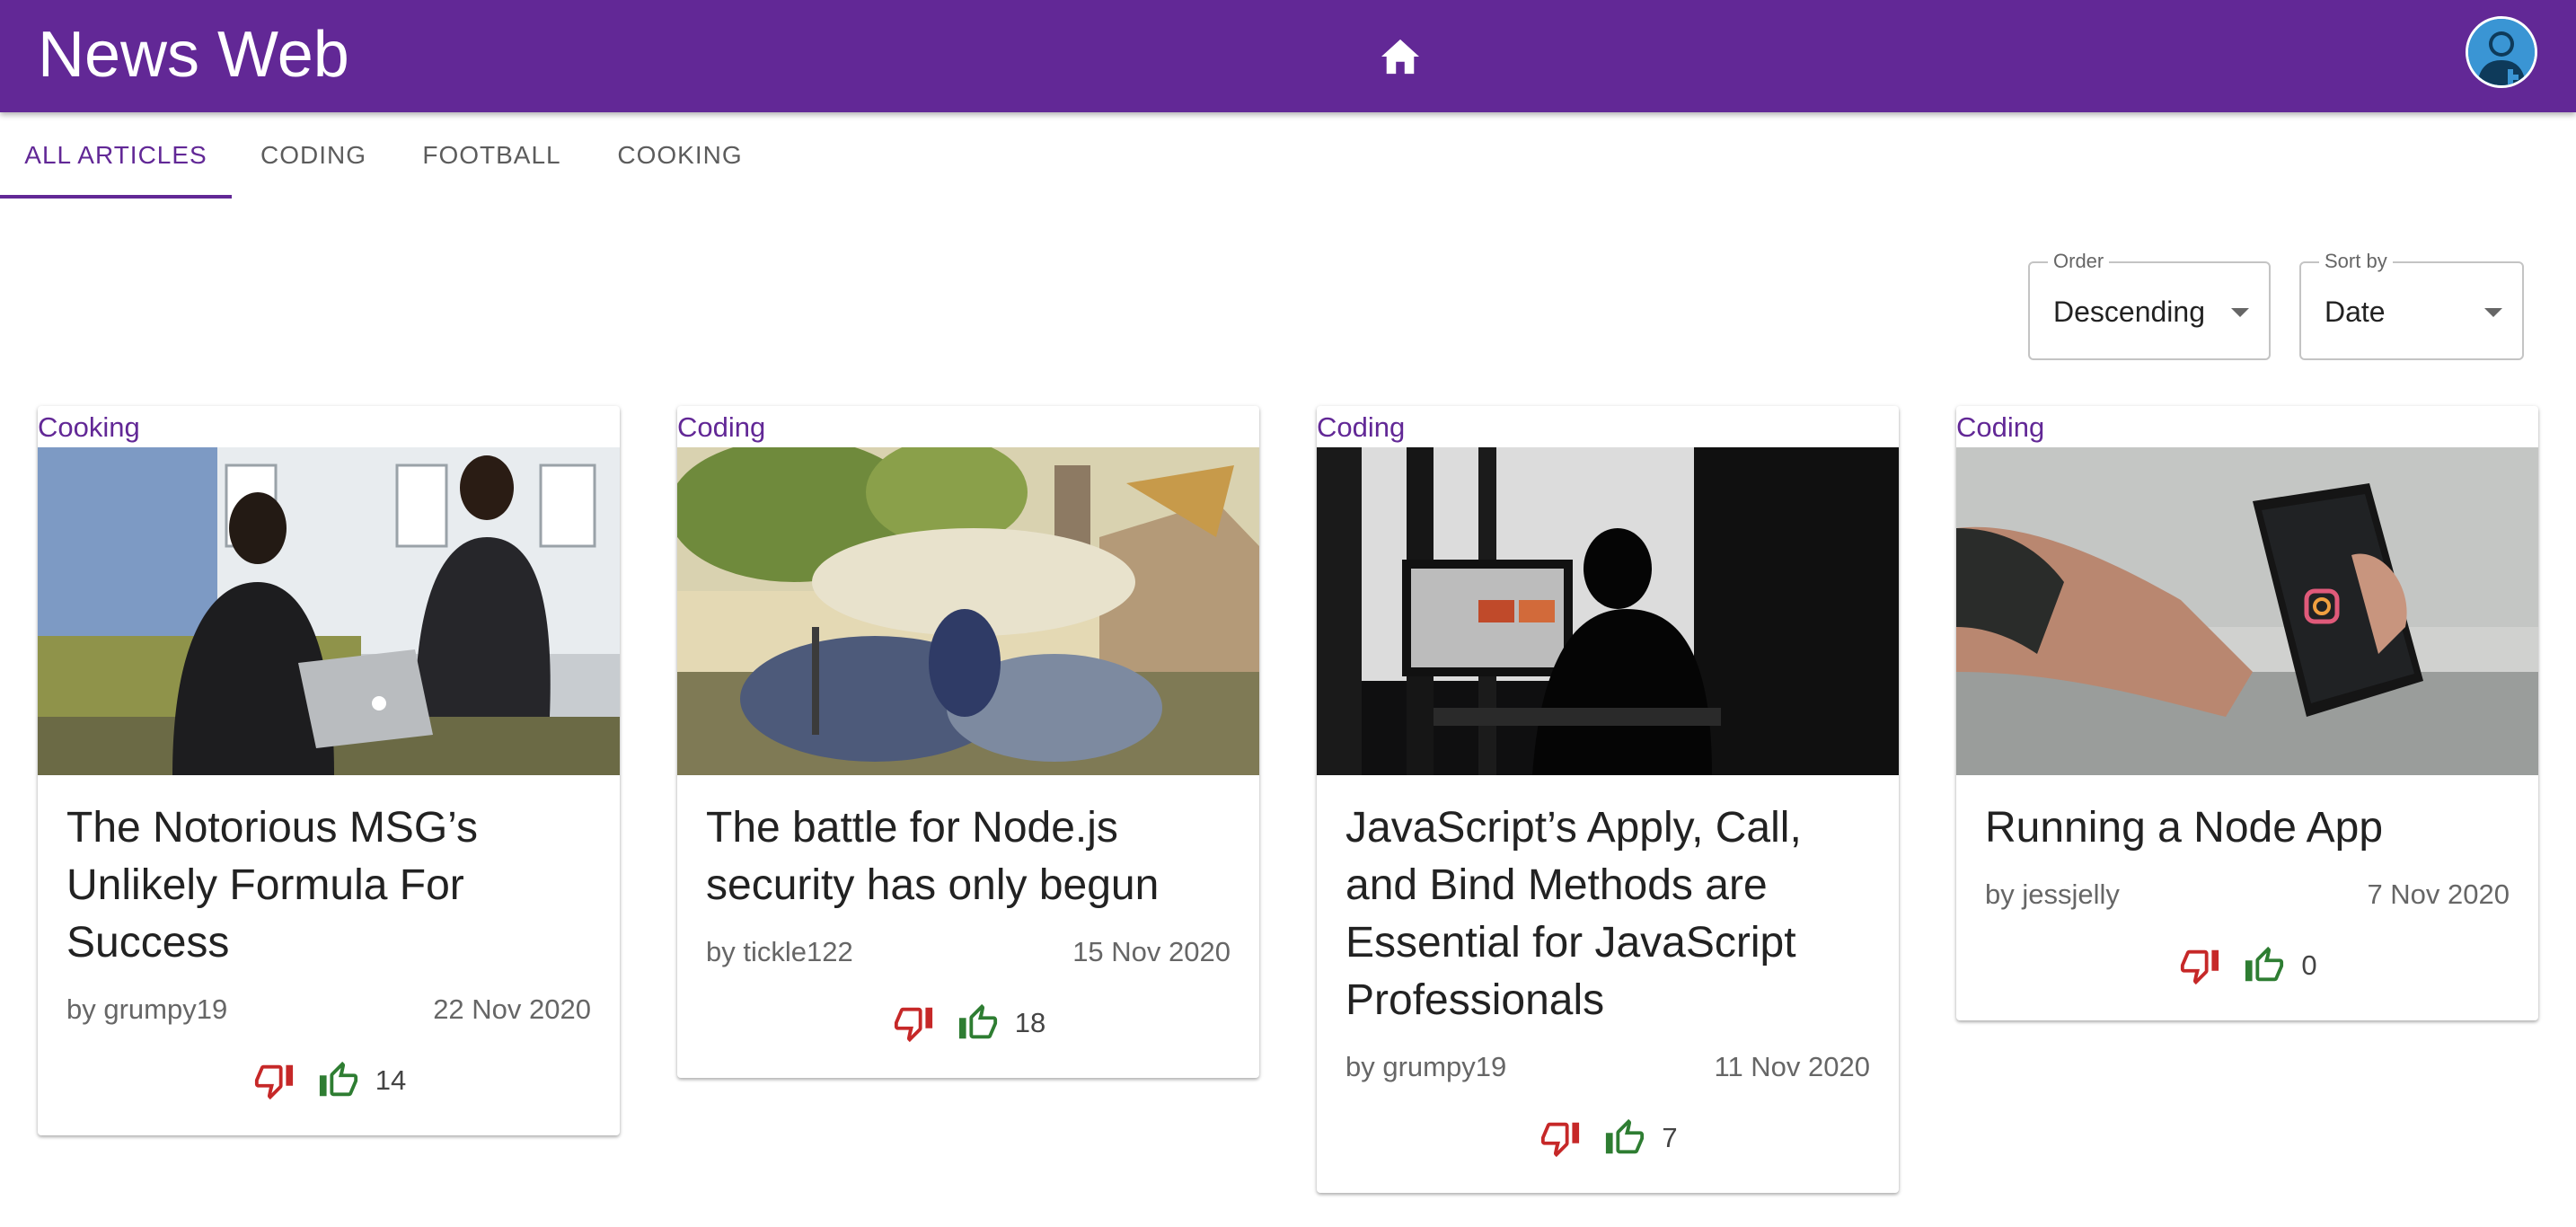  Describe the element at coordinates (680, 155) in the screenshot. I see `tab-cooking: COOKING` at that location.